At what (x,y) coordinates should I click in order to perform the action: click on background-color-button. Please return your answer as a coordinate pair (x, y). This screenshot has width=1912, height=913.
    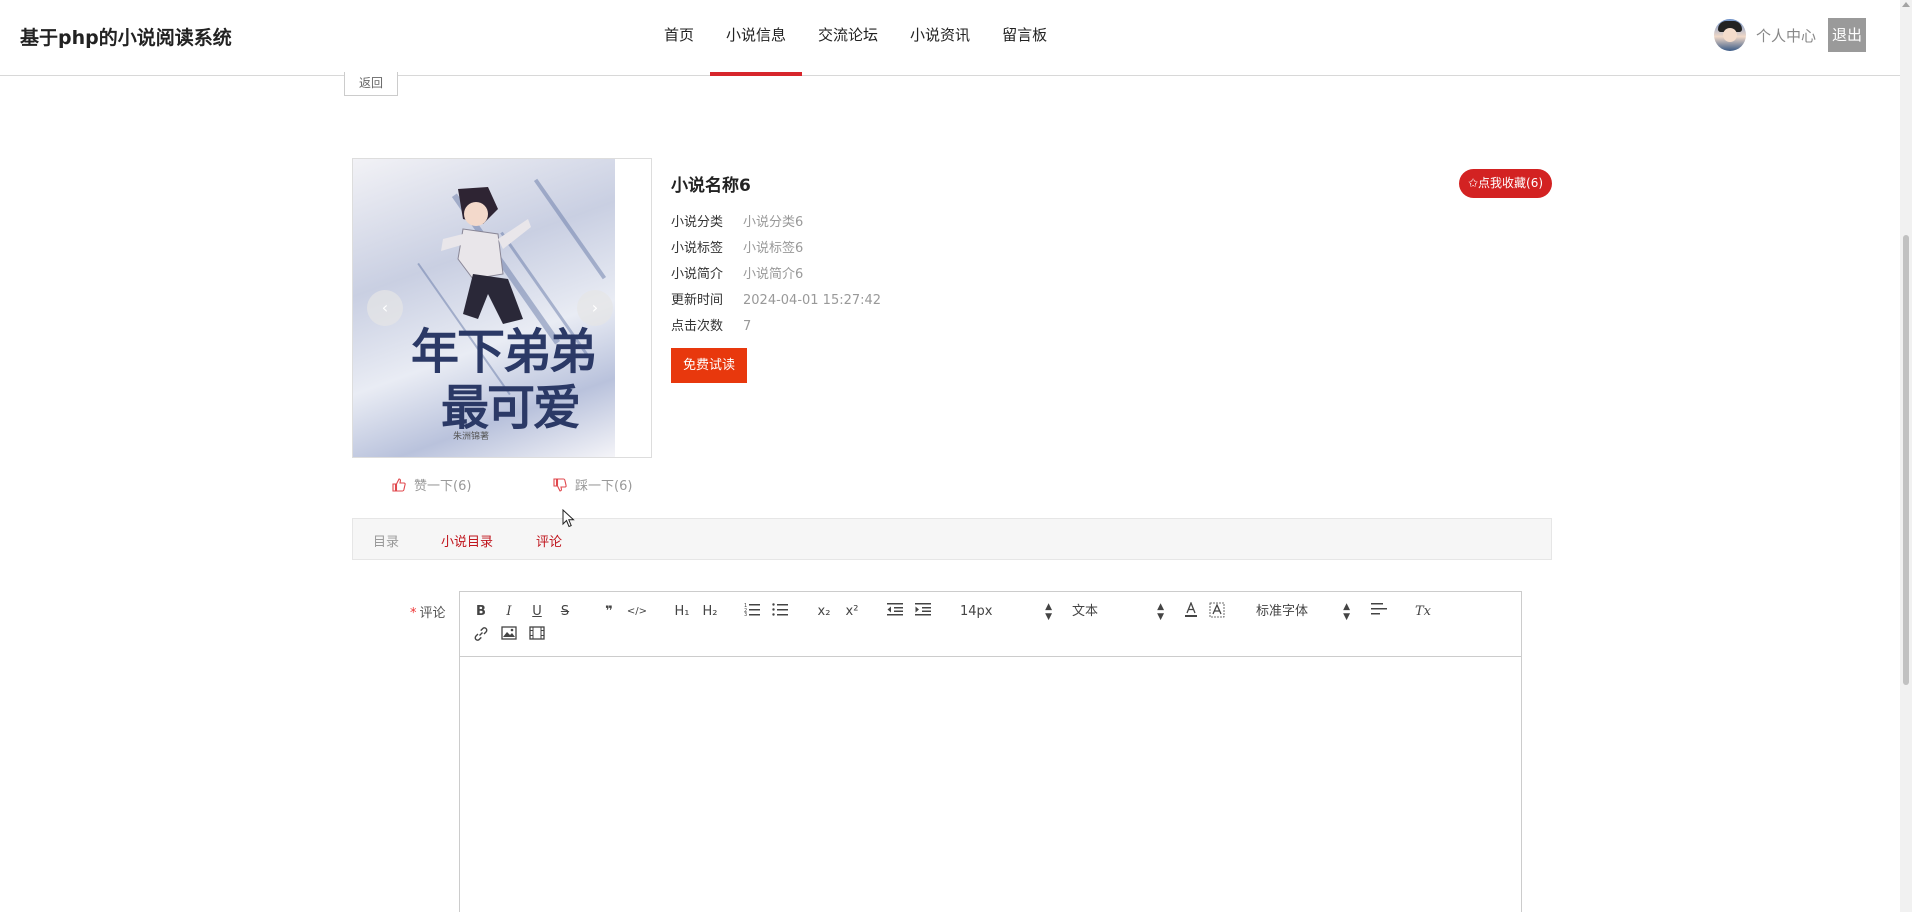
    Looking at the image, I should click on (1217, 612).